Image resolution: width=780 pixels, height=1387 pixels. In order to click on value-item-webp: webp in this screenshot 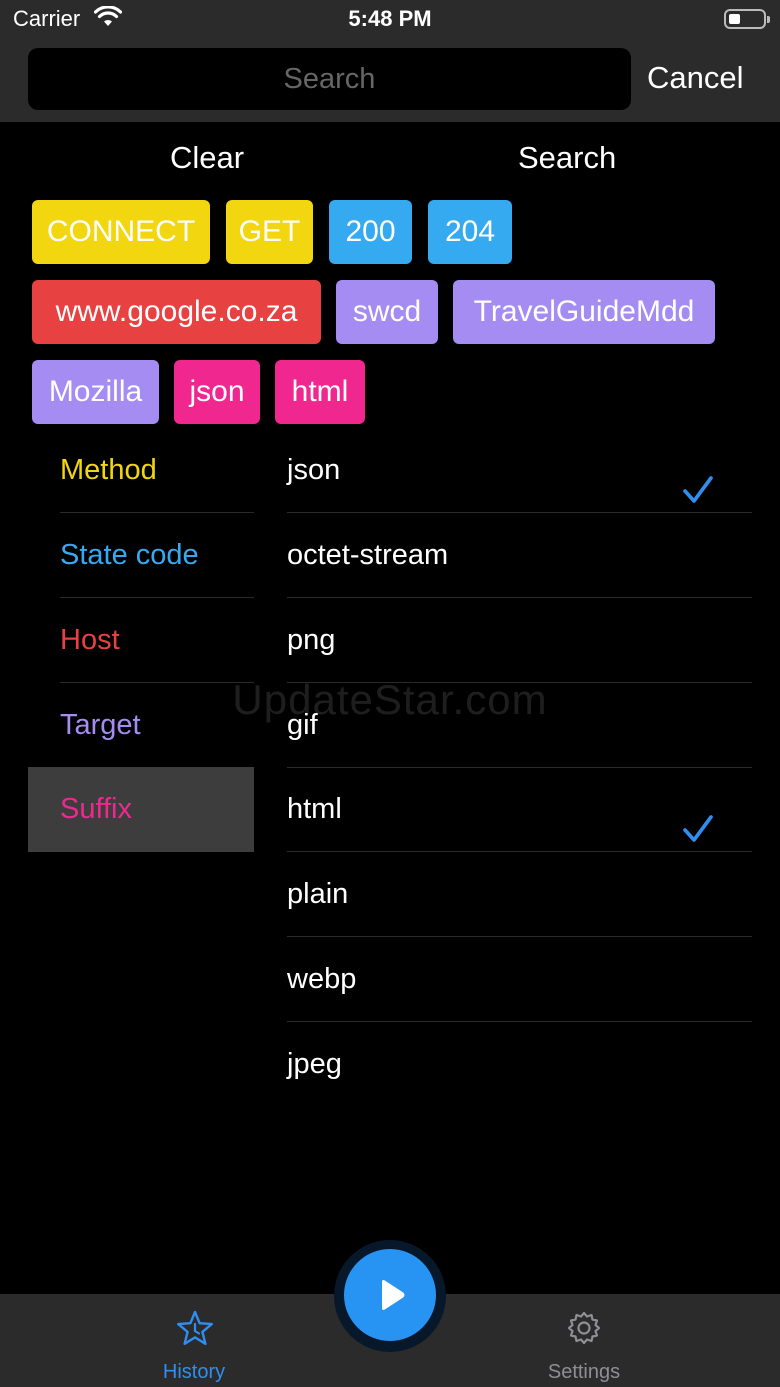, I will do `click(519, 979)`.